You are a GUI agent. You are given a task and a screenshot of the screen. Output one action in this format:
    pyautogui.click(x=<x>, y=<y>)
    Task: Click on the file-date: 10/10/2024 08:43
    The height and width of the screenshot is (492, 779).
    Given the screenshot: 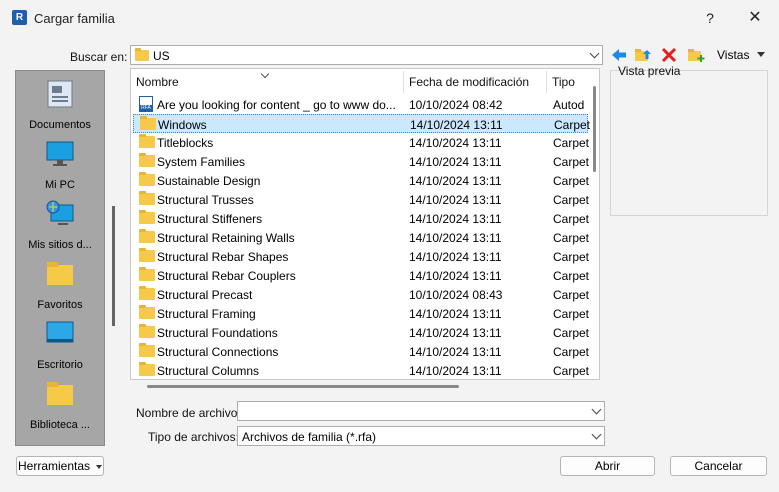 What is the action you would take?
    pyautogui.click(x=456, y=295)
    